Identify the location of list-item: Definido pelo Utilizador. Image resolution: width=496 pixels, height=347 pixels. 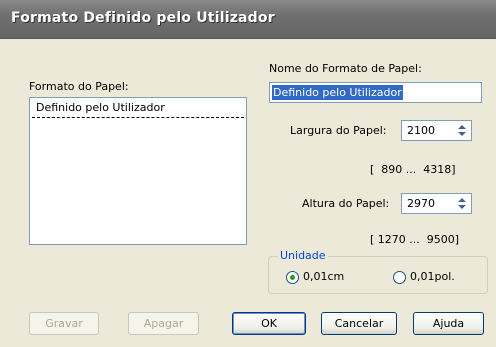
(138, 109).